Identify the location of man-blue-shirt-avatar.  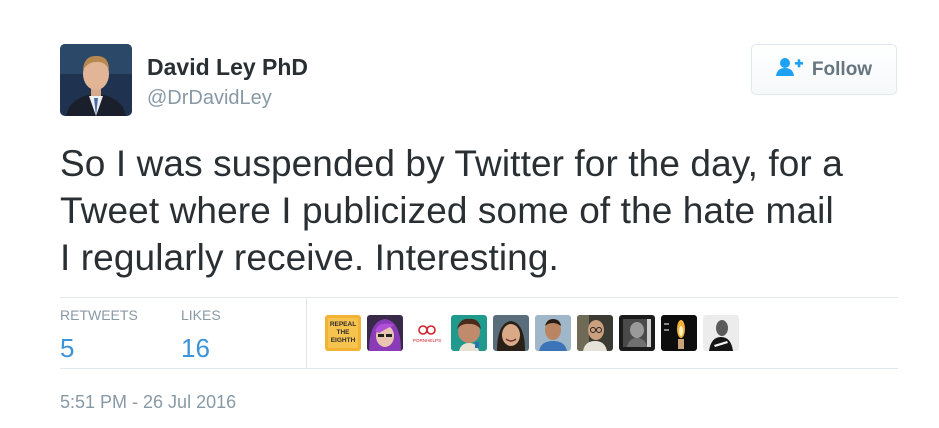
(553, 333).